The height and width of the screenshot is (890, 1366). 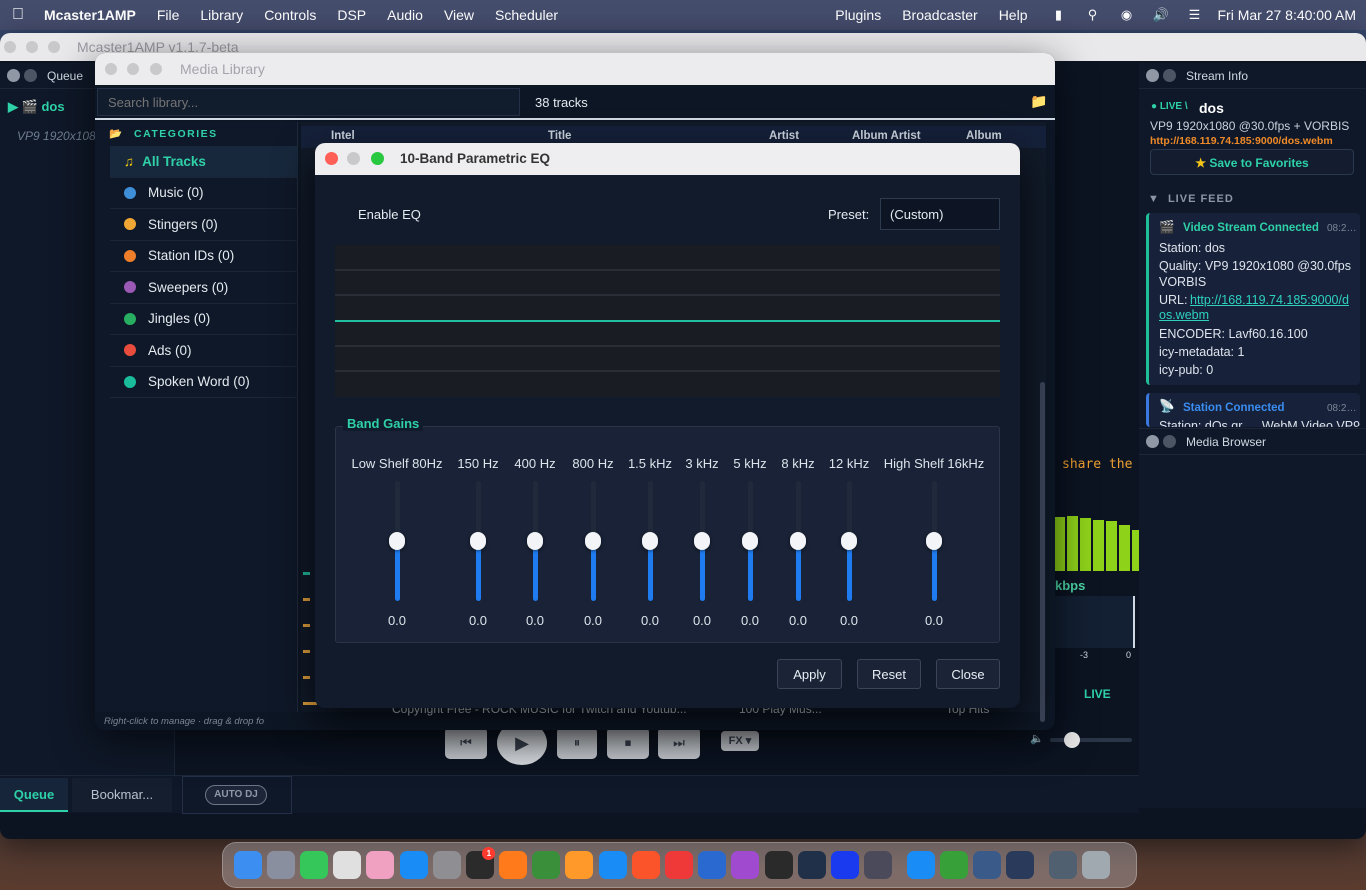 What do you see at coordinates (1062, 865) in the screenshot?
I see `preview-icon` at bounding box center [1062, 865].